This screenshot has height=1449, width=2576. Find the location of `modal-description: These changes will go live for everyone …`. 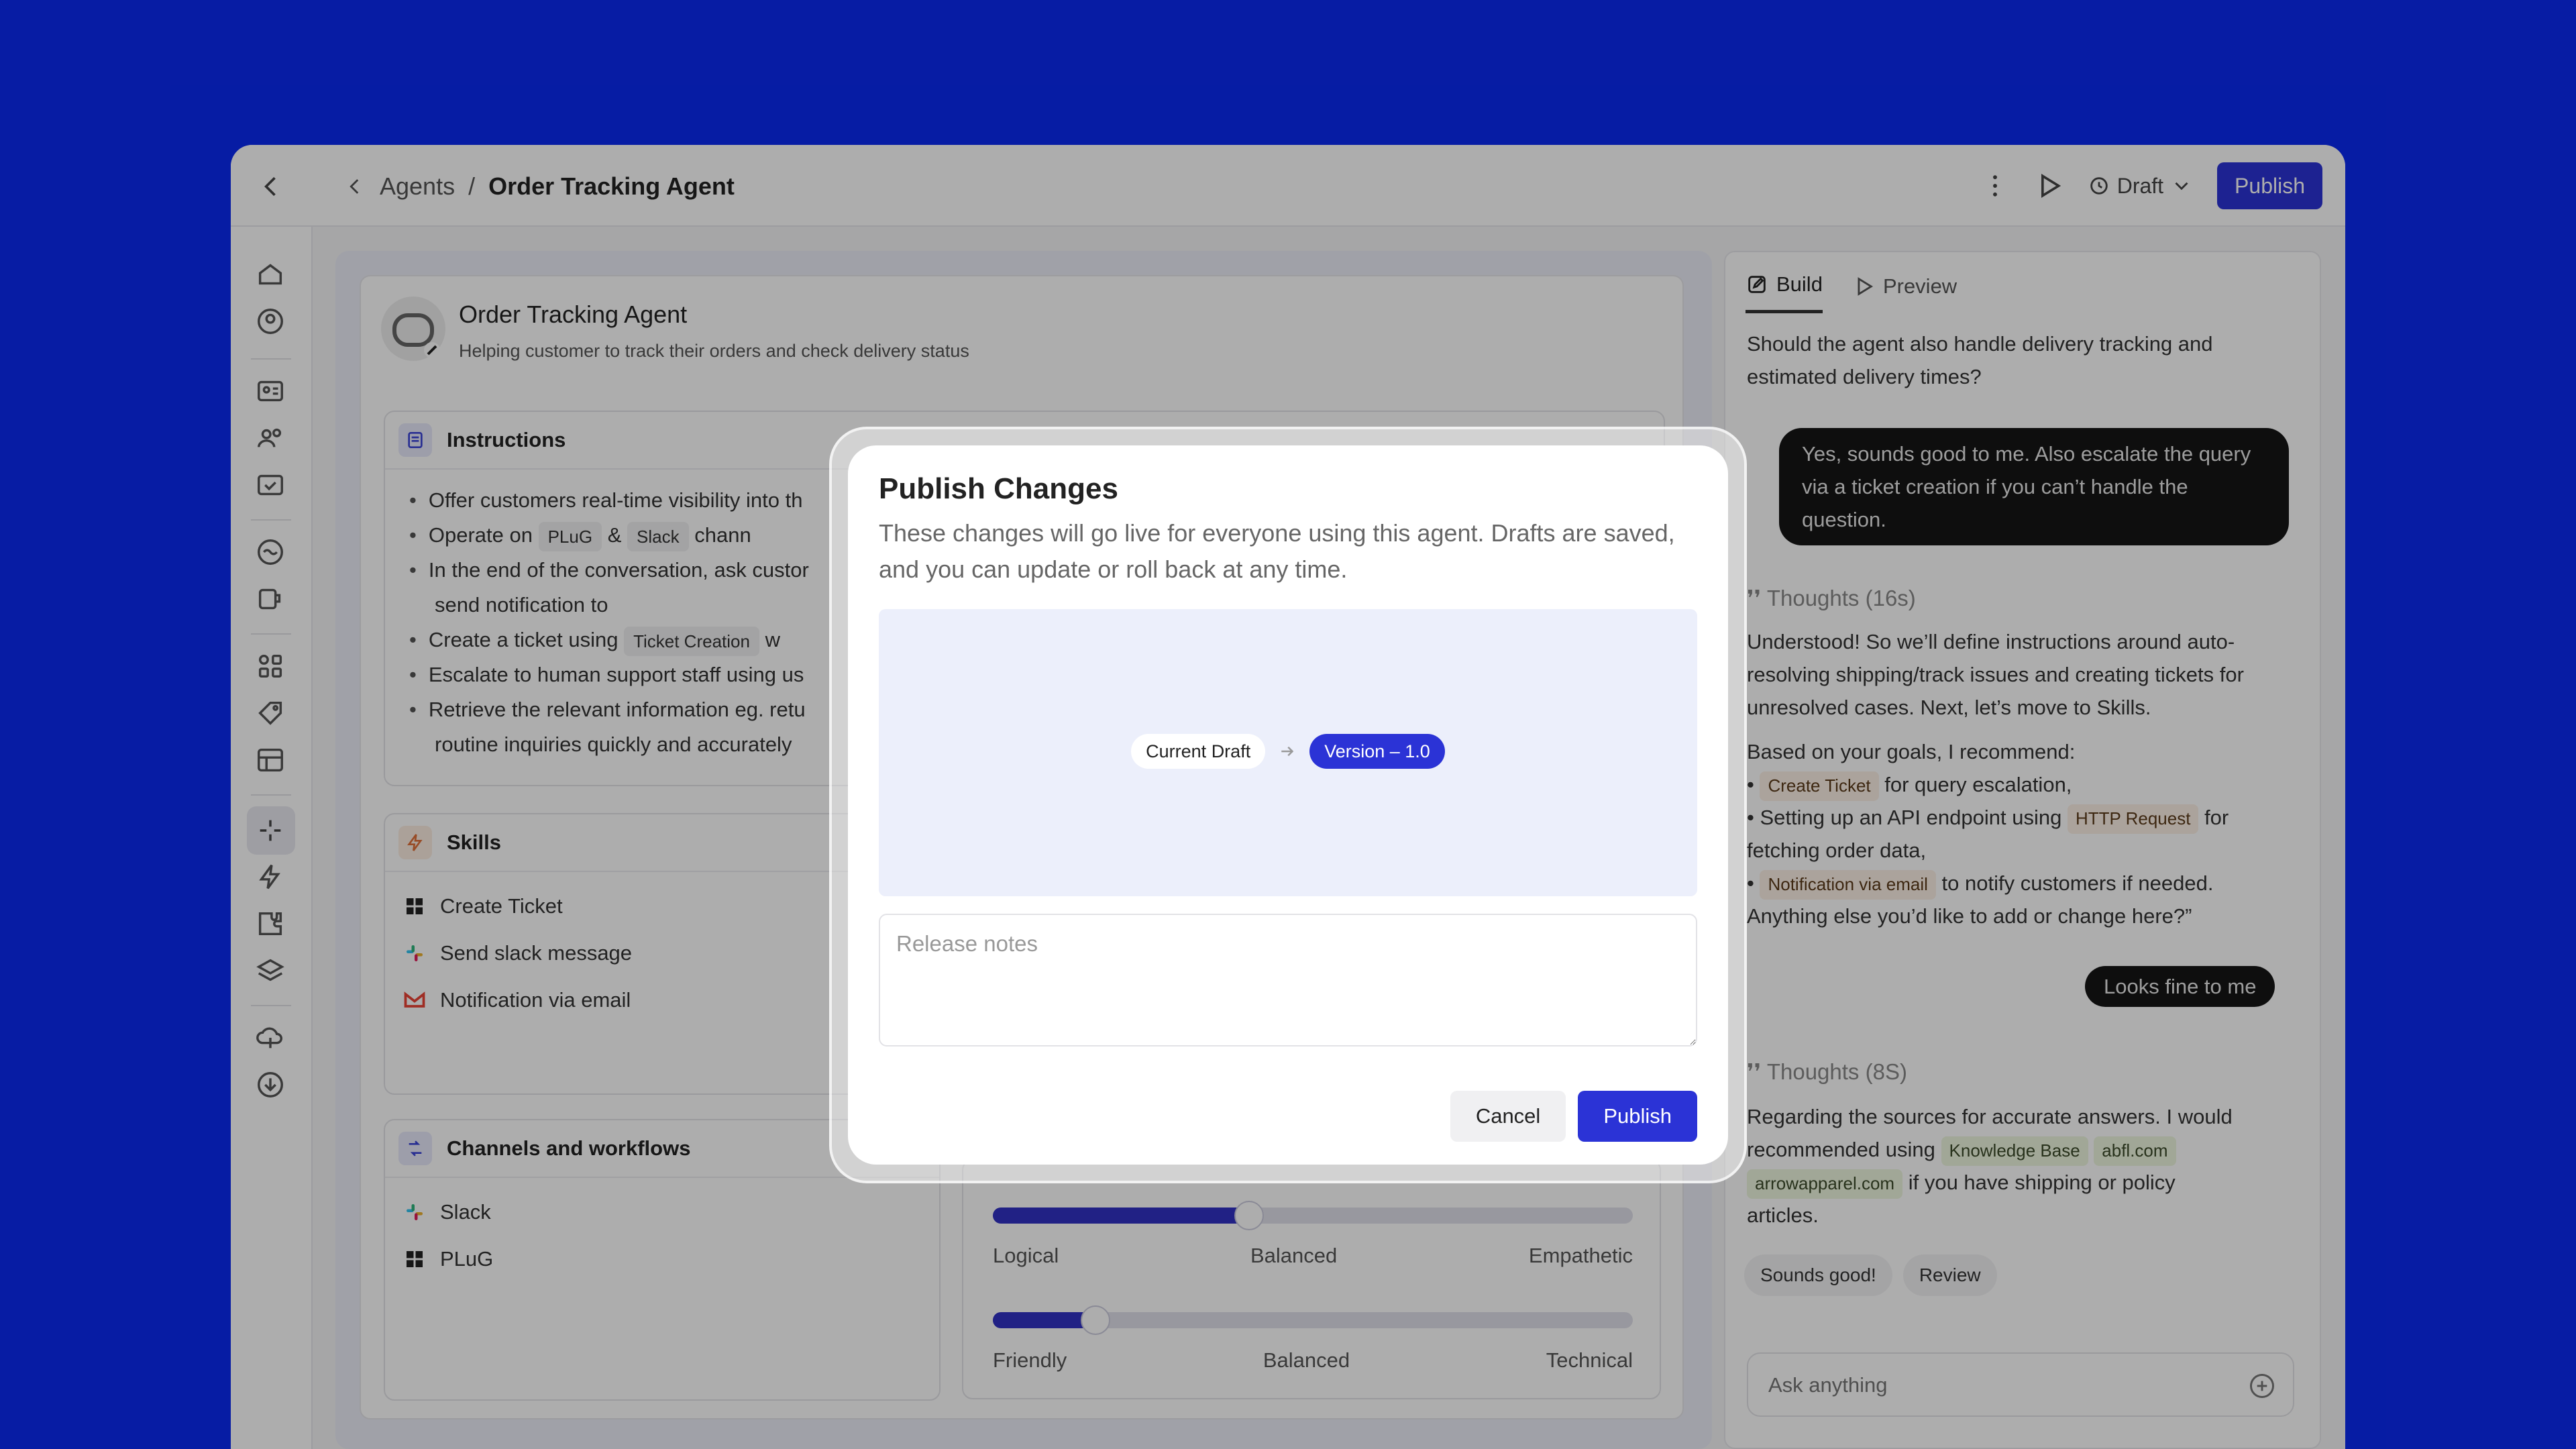

modal-description: These changes will go live for everyone … is located at coordinates (1277, 551).